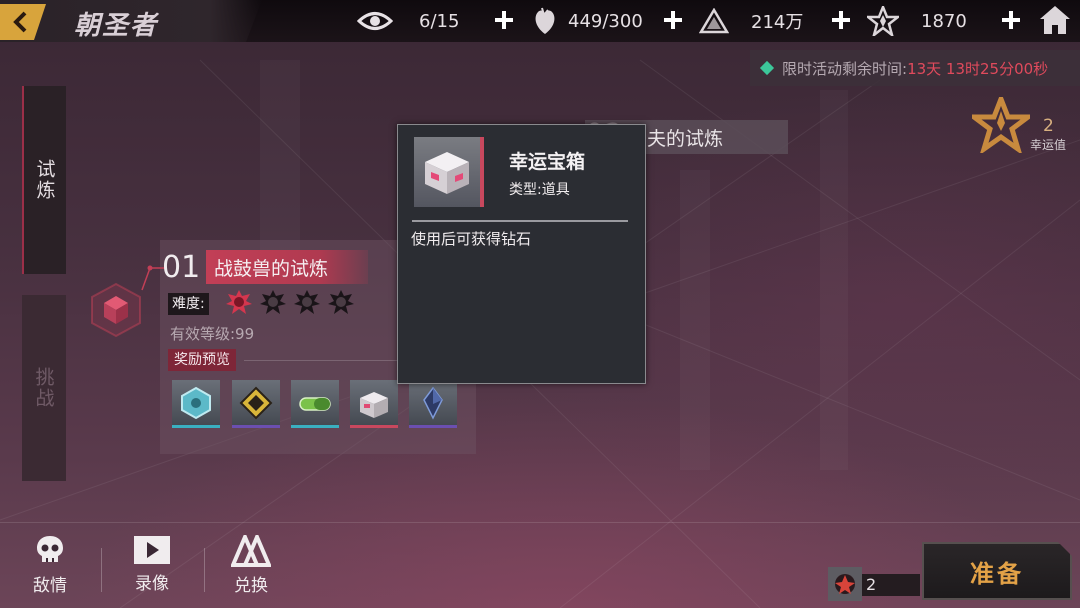 The height and width of the screenshot is (608, 1080). I want to click on luck-star-icon, so click(1001, 125).